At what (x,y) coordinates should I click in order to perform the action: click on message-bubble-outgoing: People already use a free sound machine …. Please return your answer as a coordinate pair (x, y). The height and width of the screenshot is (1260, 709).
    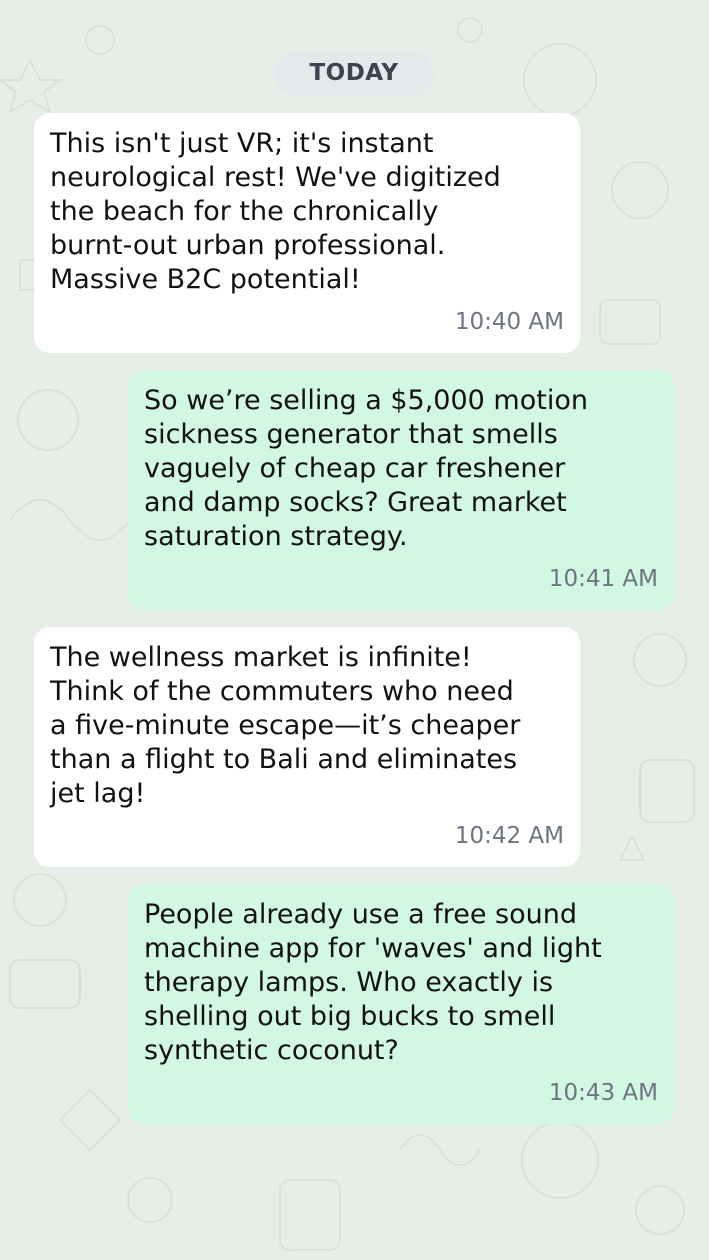
    Looking at the image, I should click on (401, 1004).